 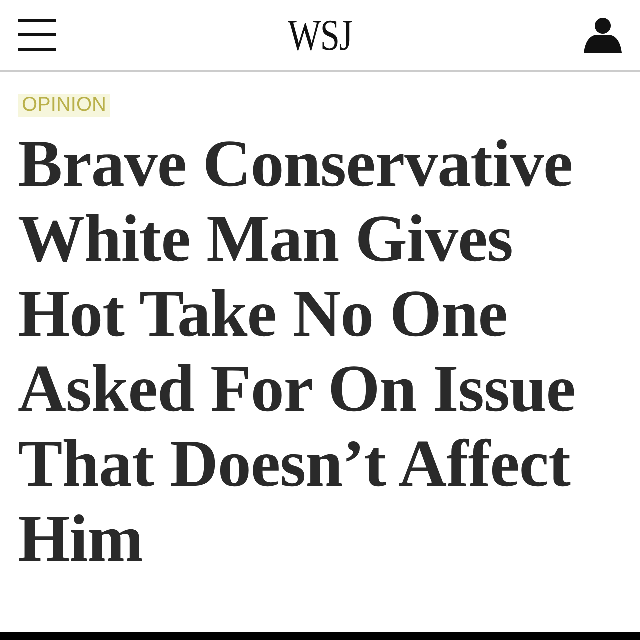 What do you see at coordinates (64, 105) in the screenshot?
I see `section-label: OPINION` at bounding box center [64, 105].